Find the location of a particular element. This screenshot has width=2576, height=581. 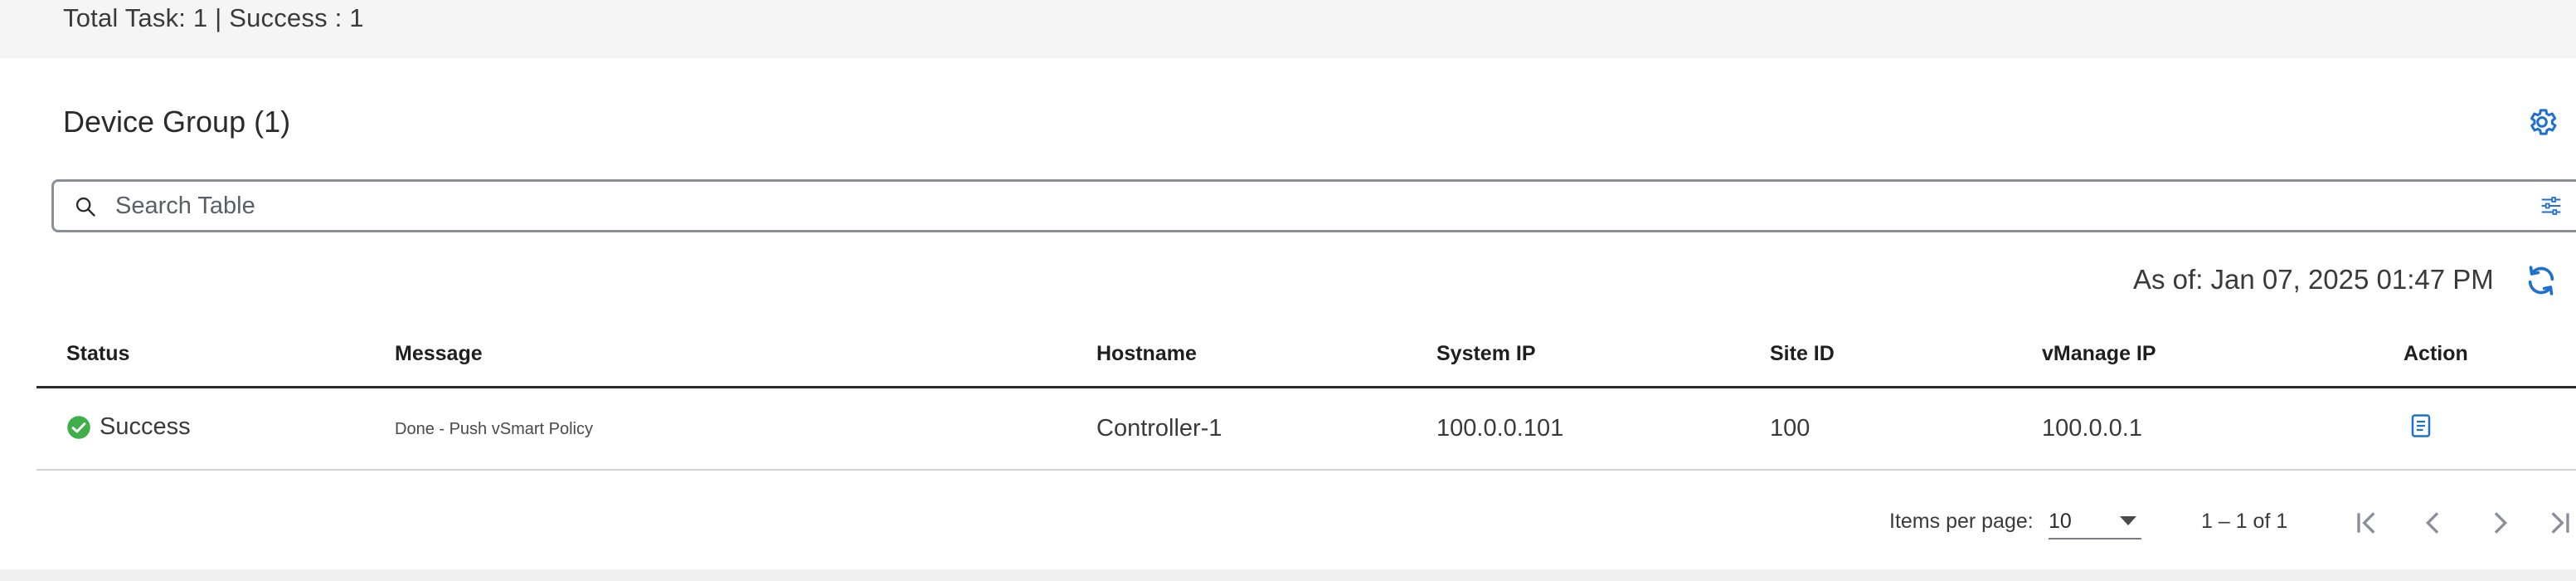

hostname-cell: Controller-1 is located at coordinates (1159, 428).